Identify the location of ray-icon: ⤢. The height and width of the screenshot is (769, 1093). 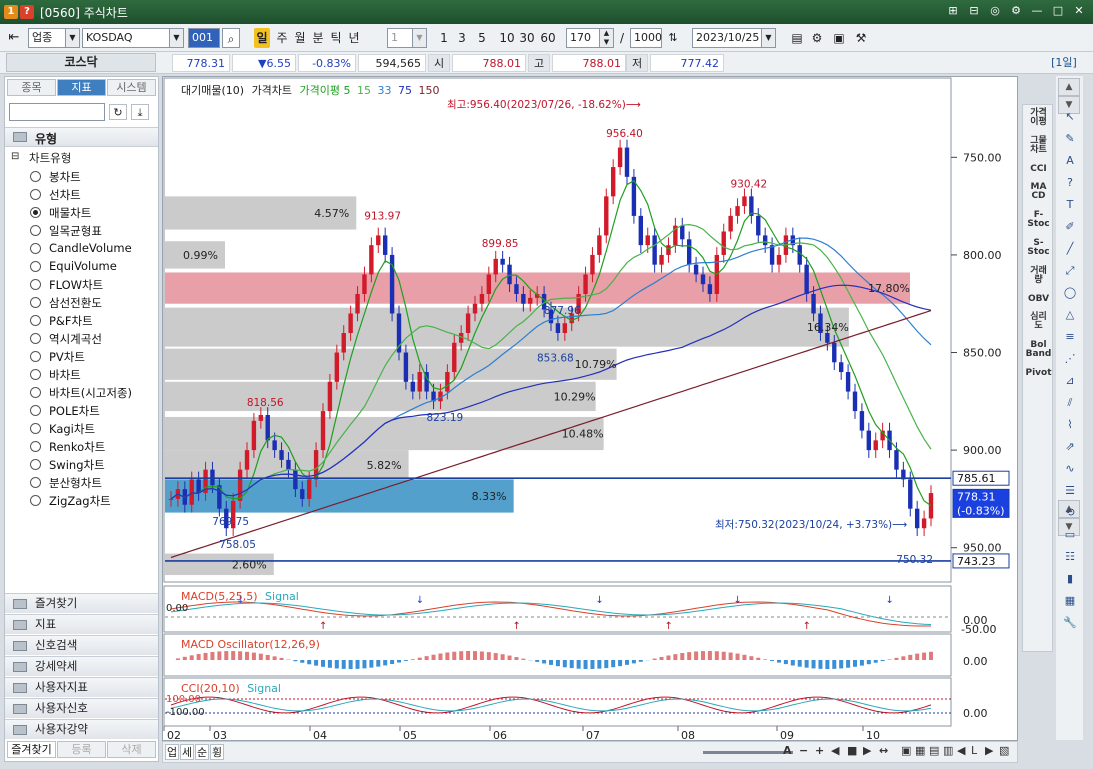
(1070, 273).